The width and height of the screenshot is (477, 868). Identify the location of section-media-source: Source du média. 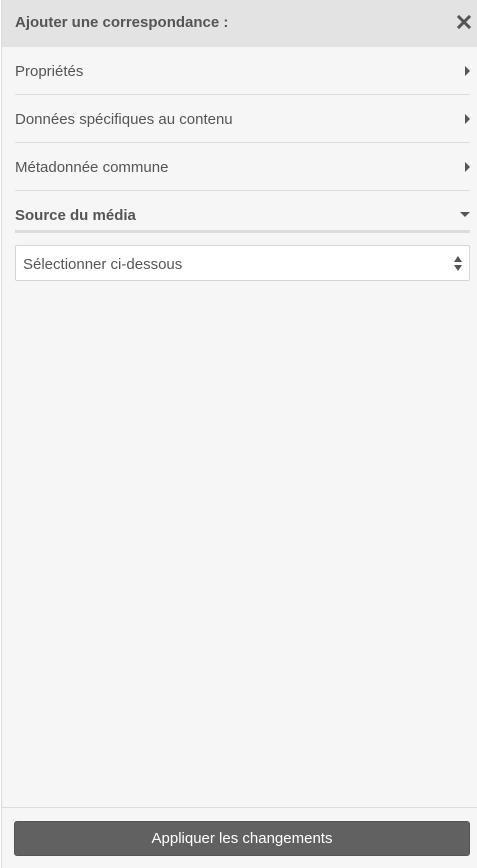
(242, 212).